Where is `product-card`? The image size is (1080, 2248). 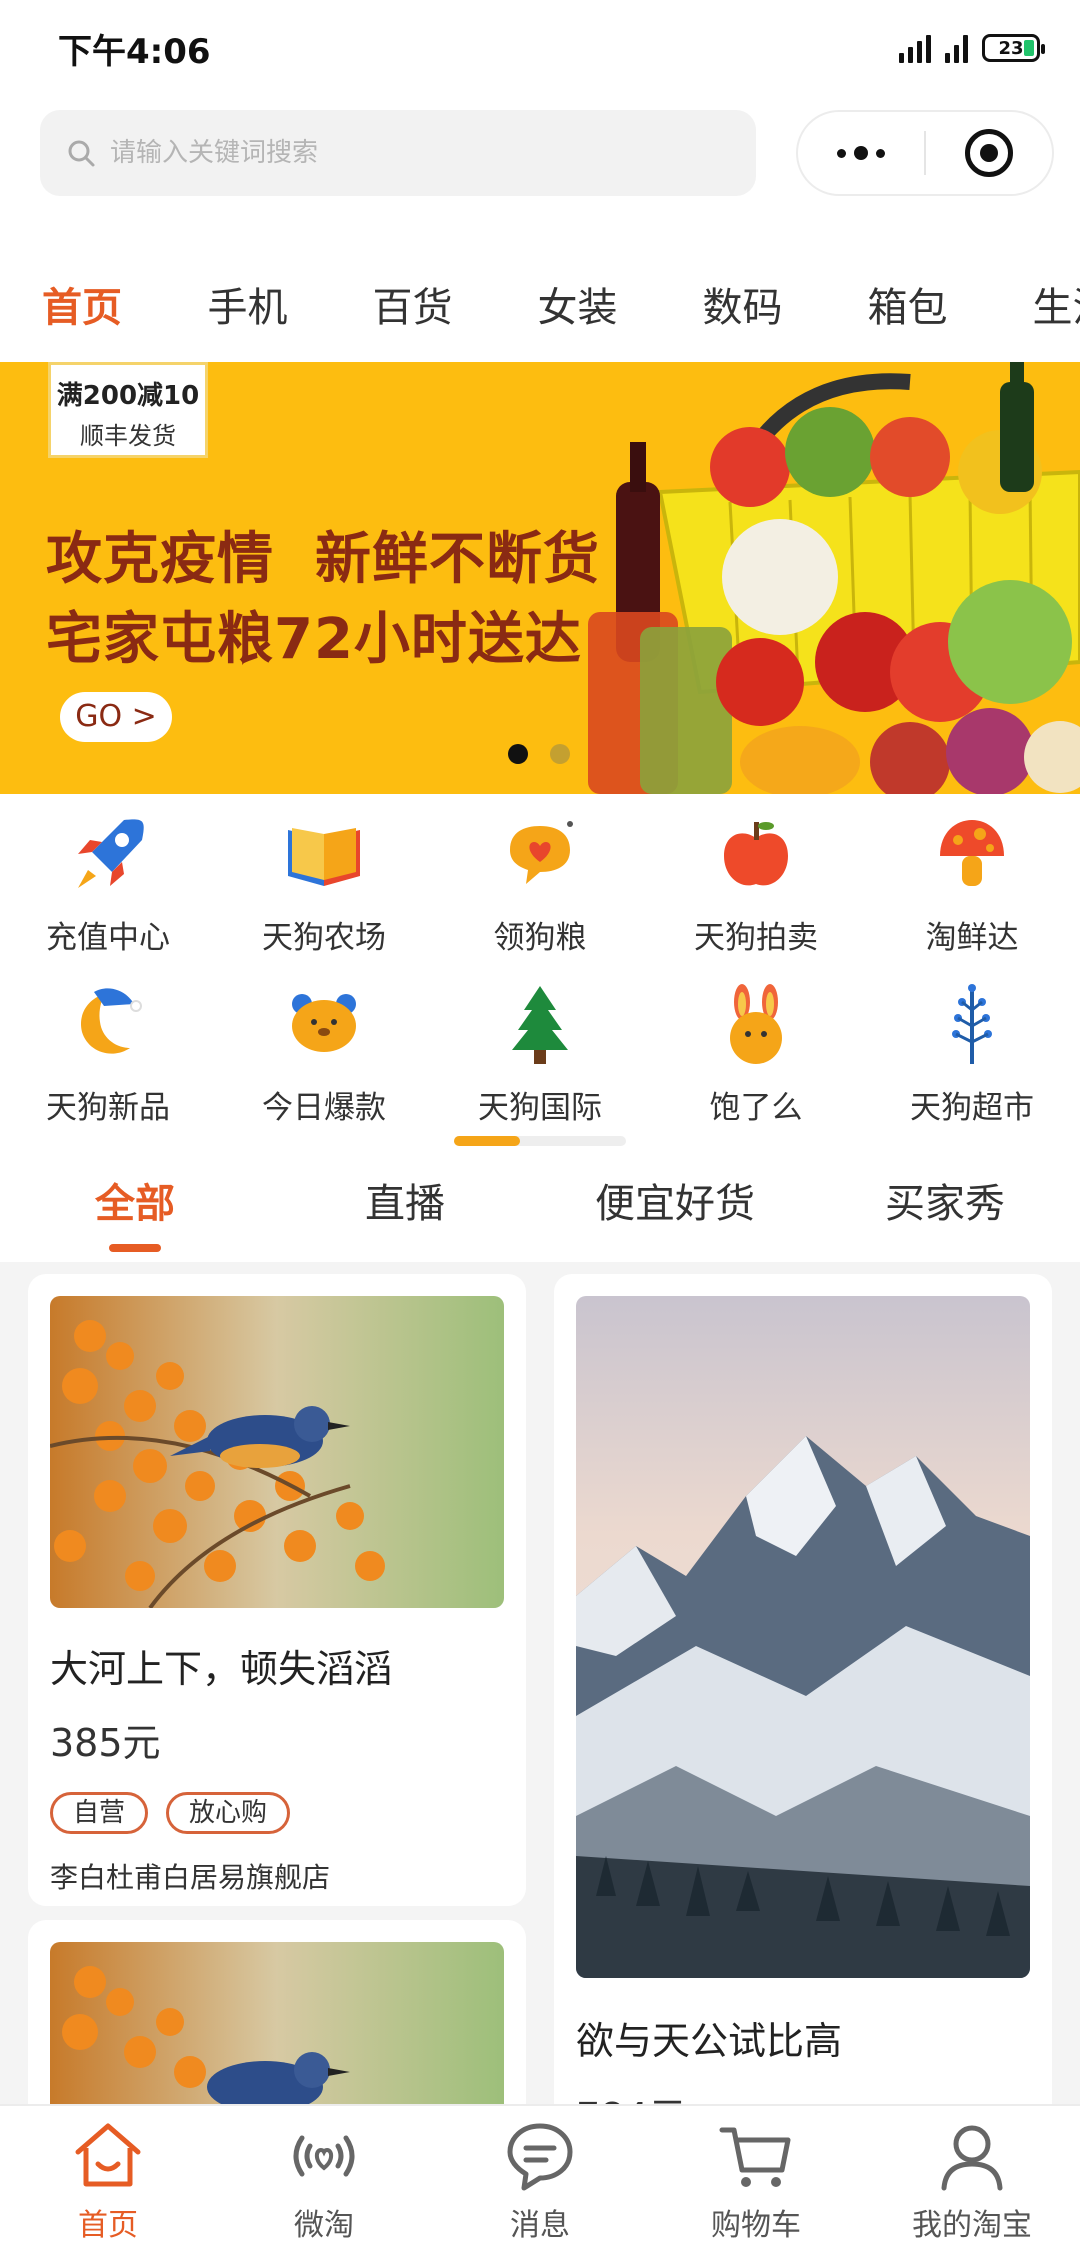 product-card is located at coordinates (277, 2012).